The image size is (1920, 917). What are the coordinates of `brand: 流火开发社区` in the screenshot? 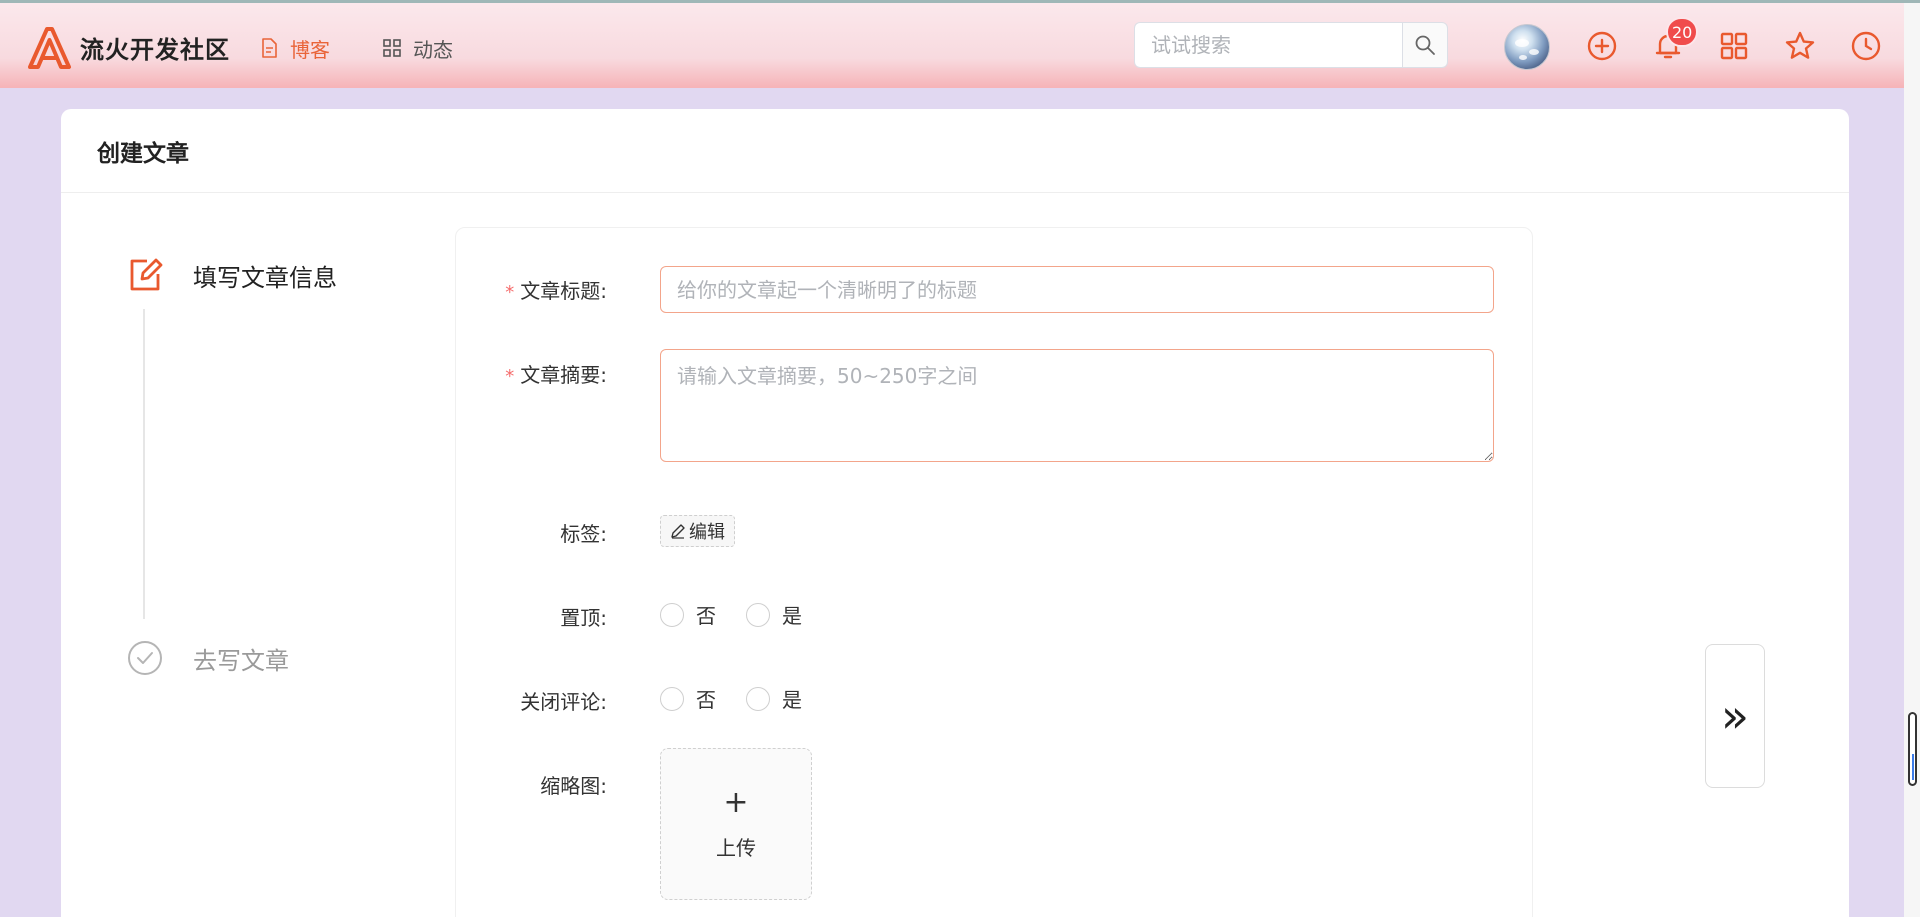 It's located at (128, 47).